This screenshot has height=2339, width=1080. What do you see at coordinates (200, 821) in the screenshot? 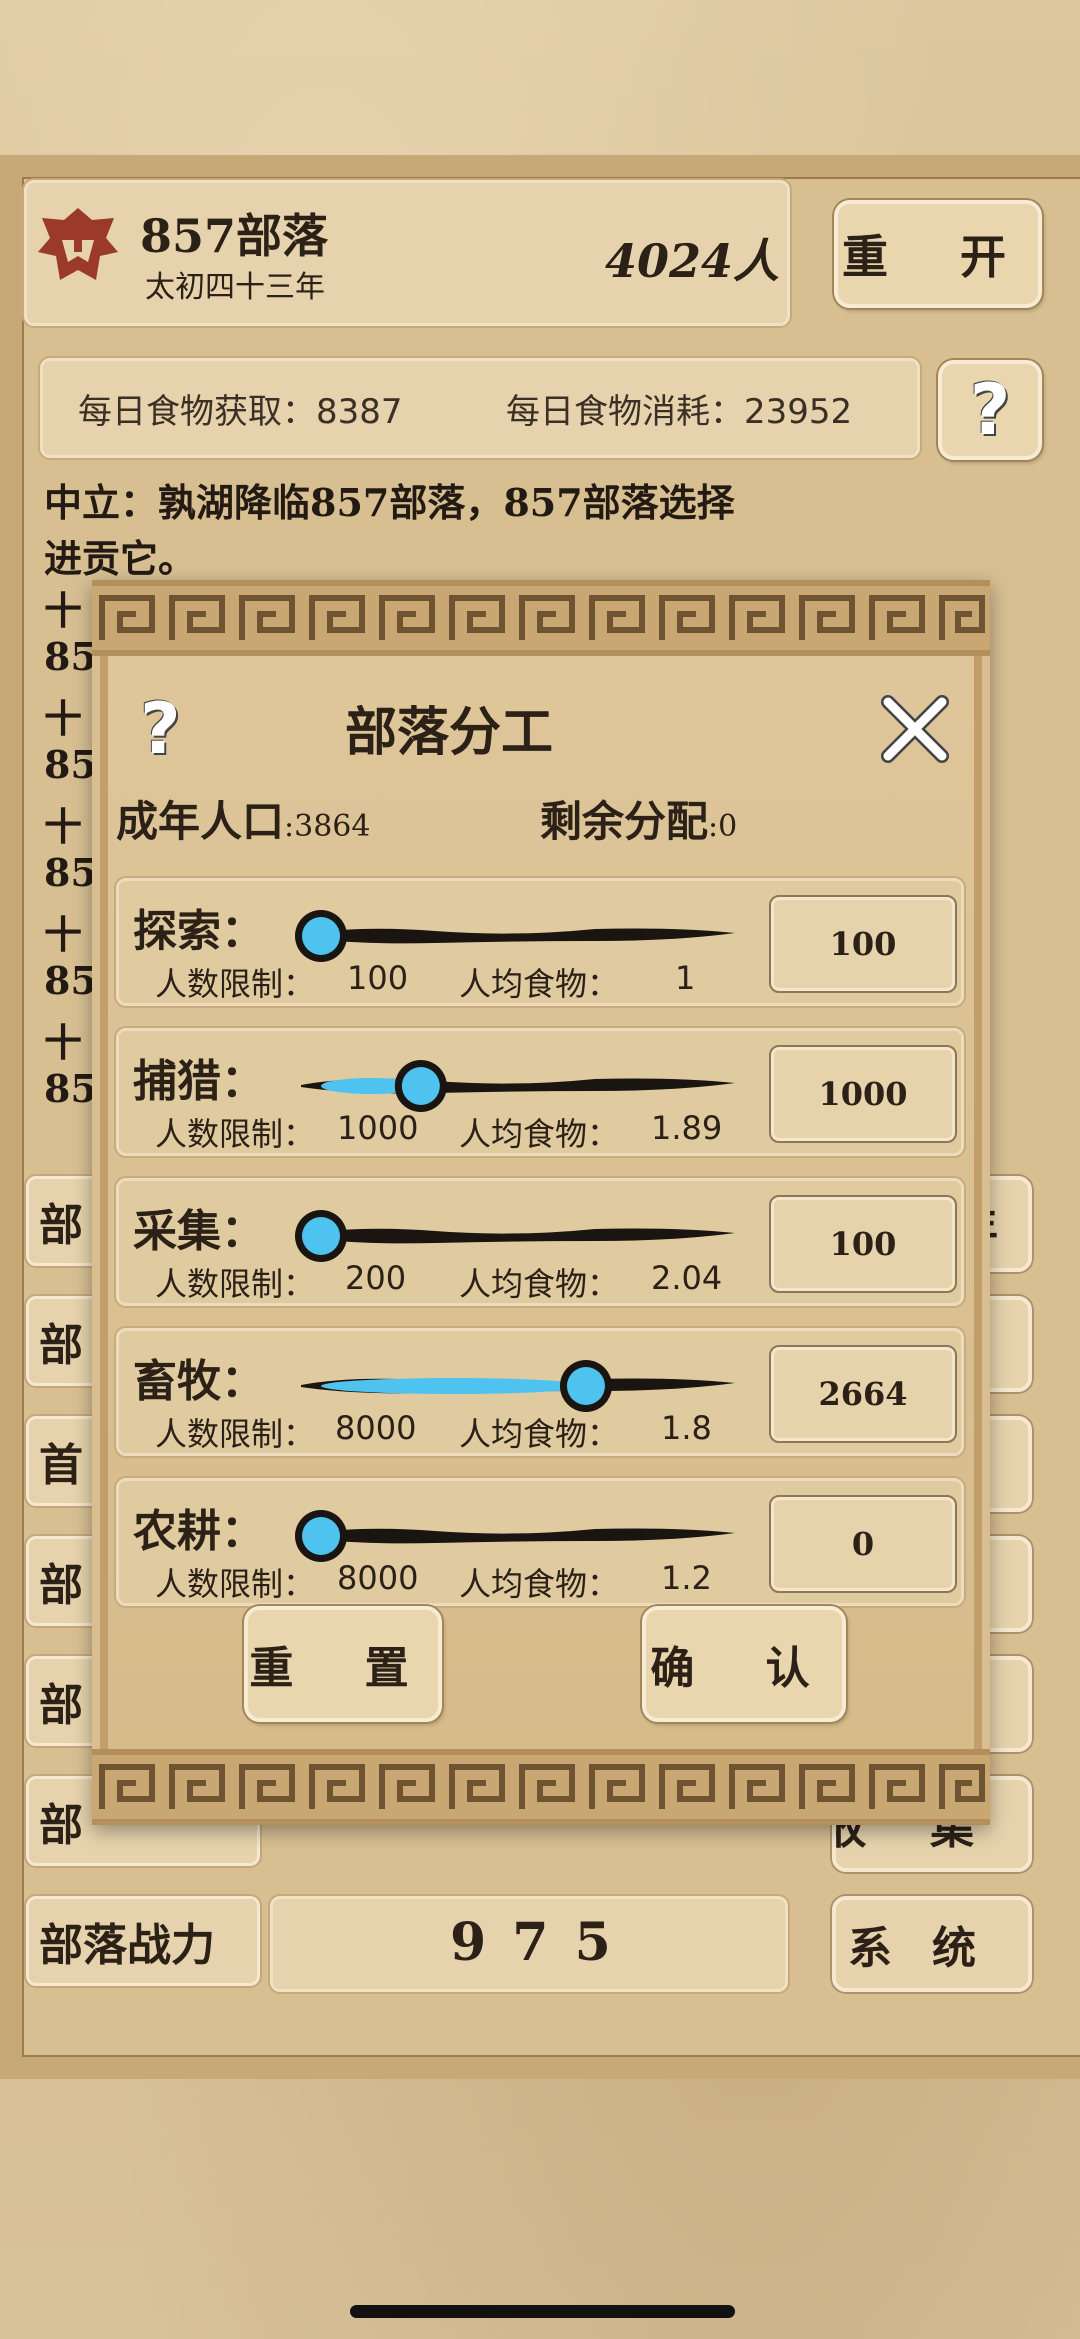
I see `adult-population-label: 成年人口` at bounding box center [200, 821].